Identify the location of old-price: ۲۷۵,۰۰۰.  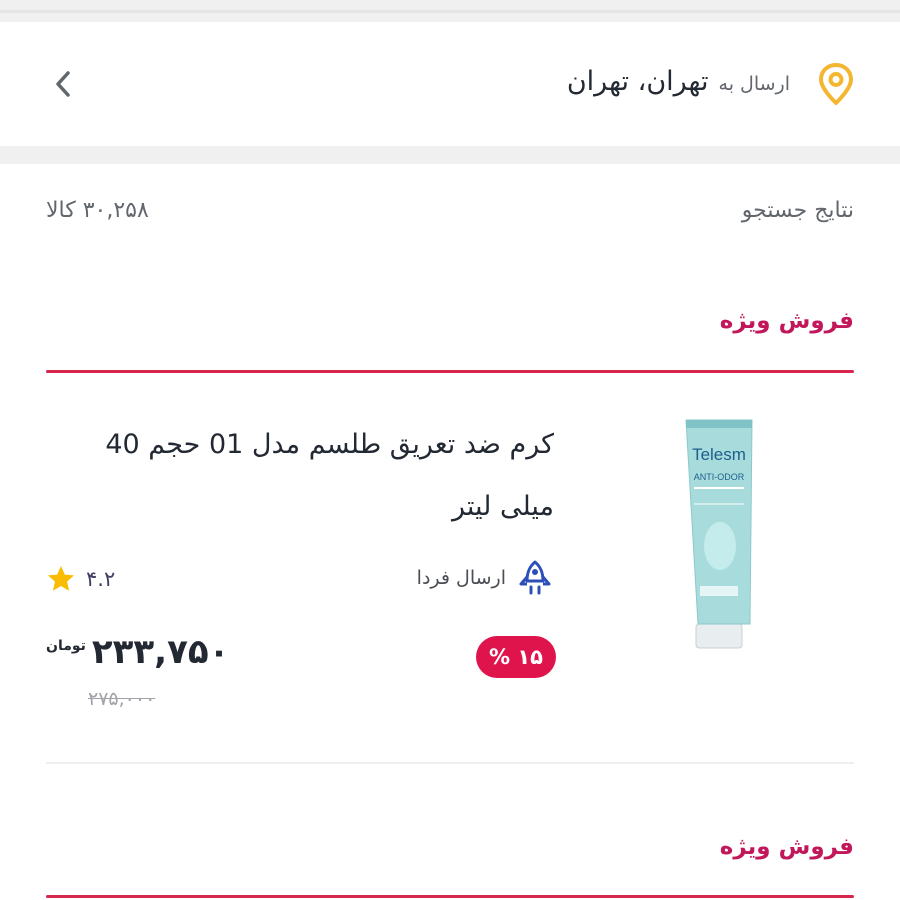
(122, 699).